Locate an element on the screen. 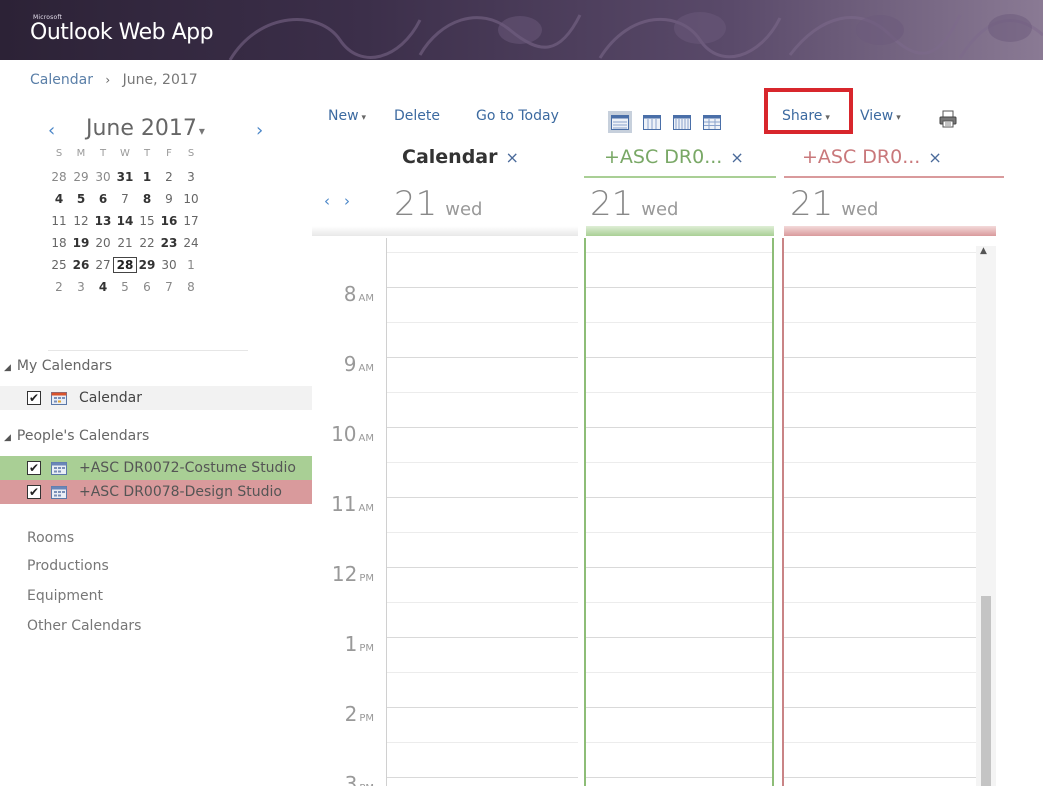 The width and height of the screenshot is (1043, 786). nav-link-other-calendars: Other Calendars is located at coordinates (84, 626).